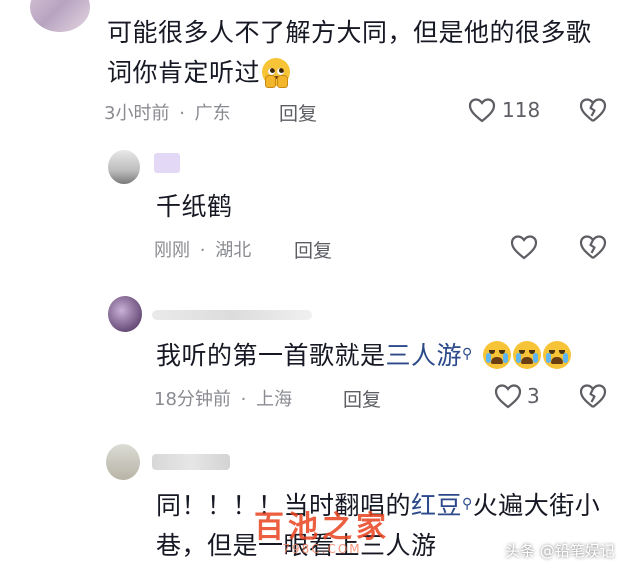 The width and height of the screenshot is (640, 571). What do you see at coordinates (274, 399) in the screenshot?
I see `comment-location: 上海` at bounding box center [274, 399].